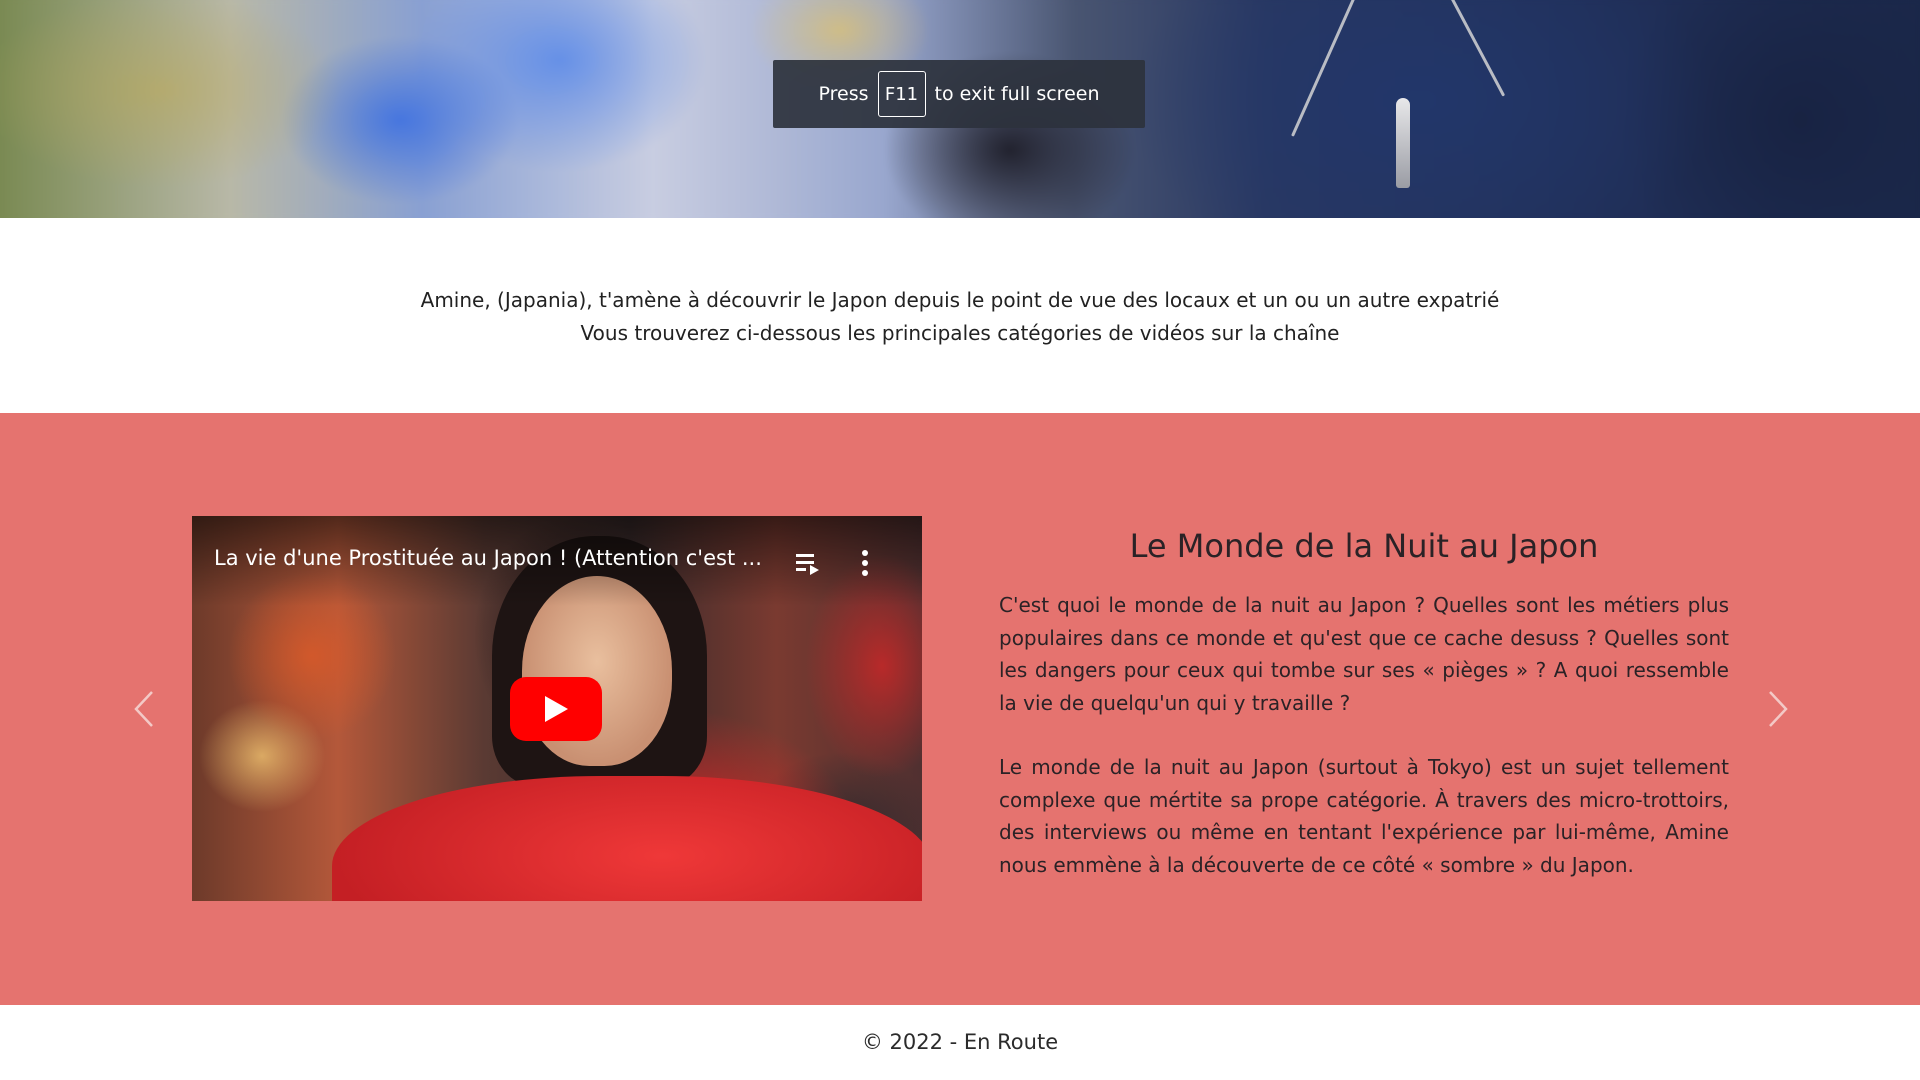  What do you see at coordinates (1364, 546) in the screenshot?
I see `category-title: Le Monde de la Nuit au Japon` at bounding box center [1364, 546].